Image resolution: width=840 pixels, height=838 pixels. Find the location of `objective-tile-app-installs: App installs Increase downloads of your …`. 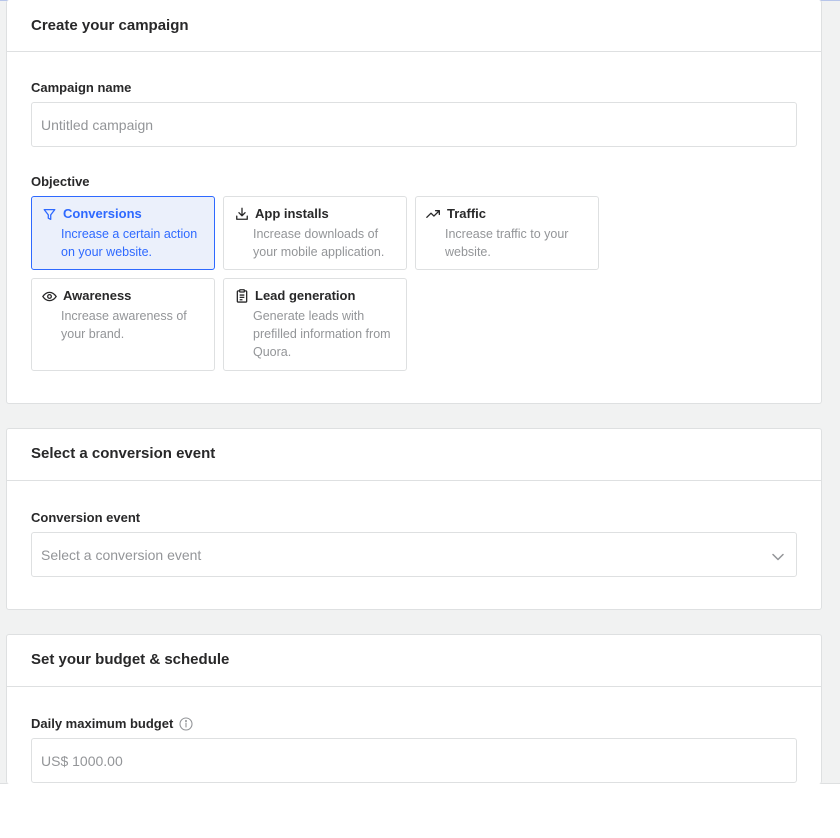

objective-tile-app-installs: App installs Increase downloads of your … is located at coordinates (315, 233).